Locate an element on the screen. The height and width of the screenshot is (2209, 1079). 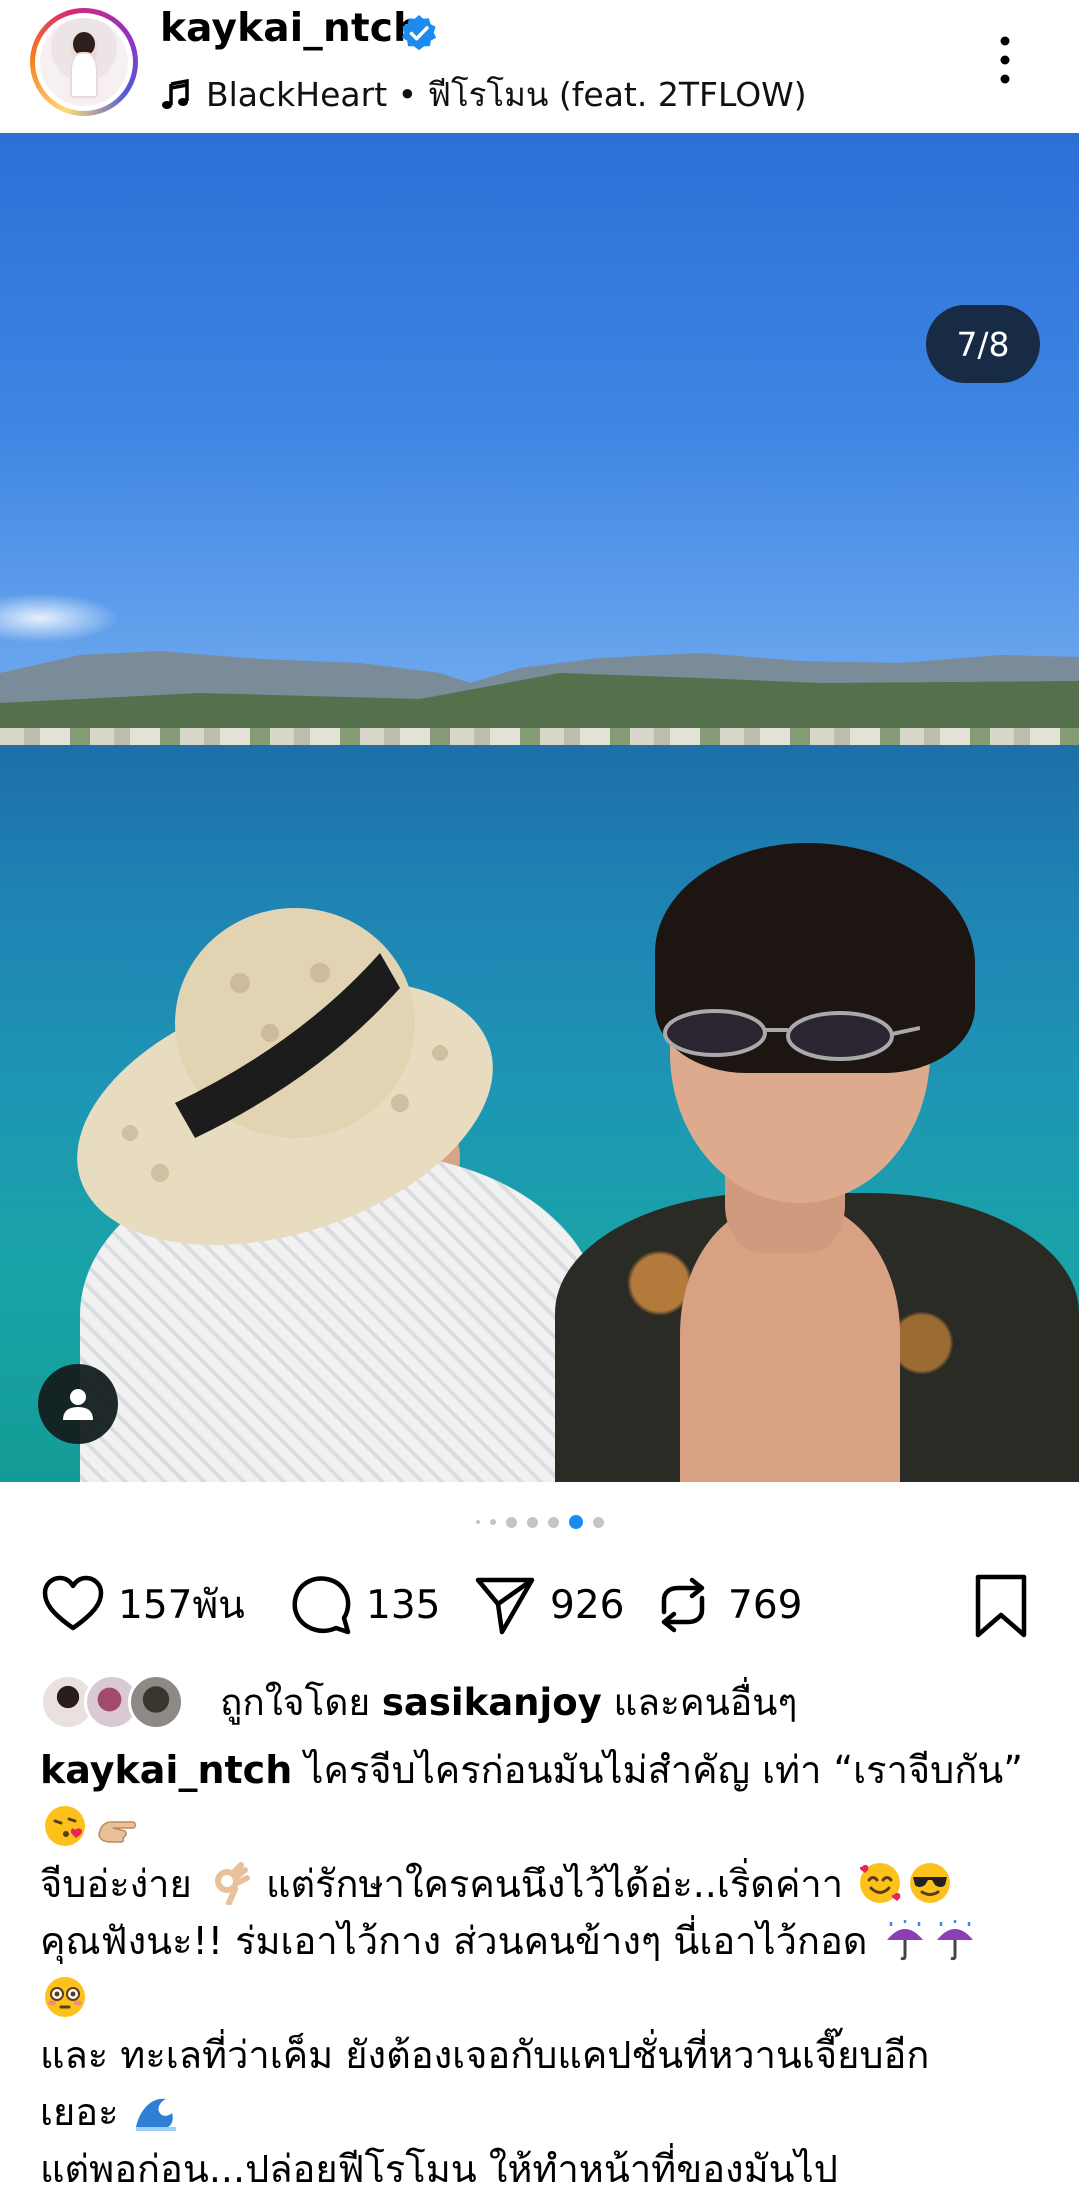
flushed-face-emoji-icon is located at coordinates (65, 1997).